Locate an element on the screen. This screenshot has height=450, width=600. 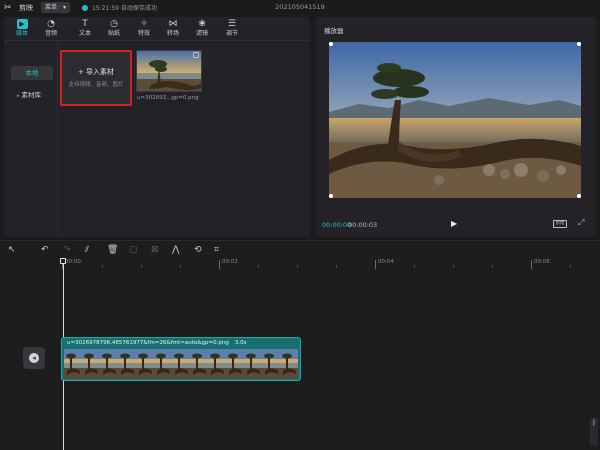
audio-icon: ◔ is located at coordinates (51, 24).